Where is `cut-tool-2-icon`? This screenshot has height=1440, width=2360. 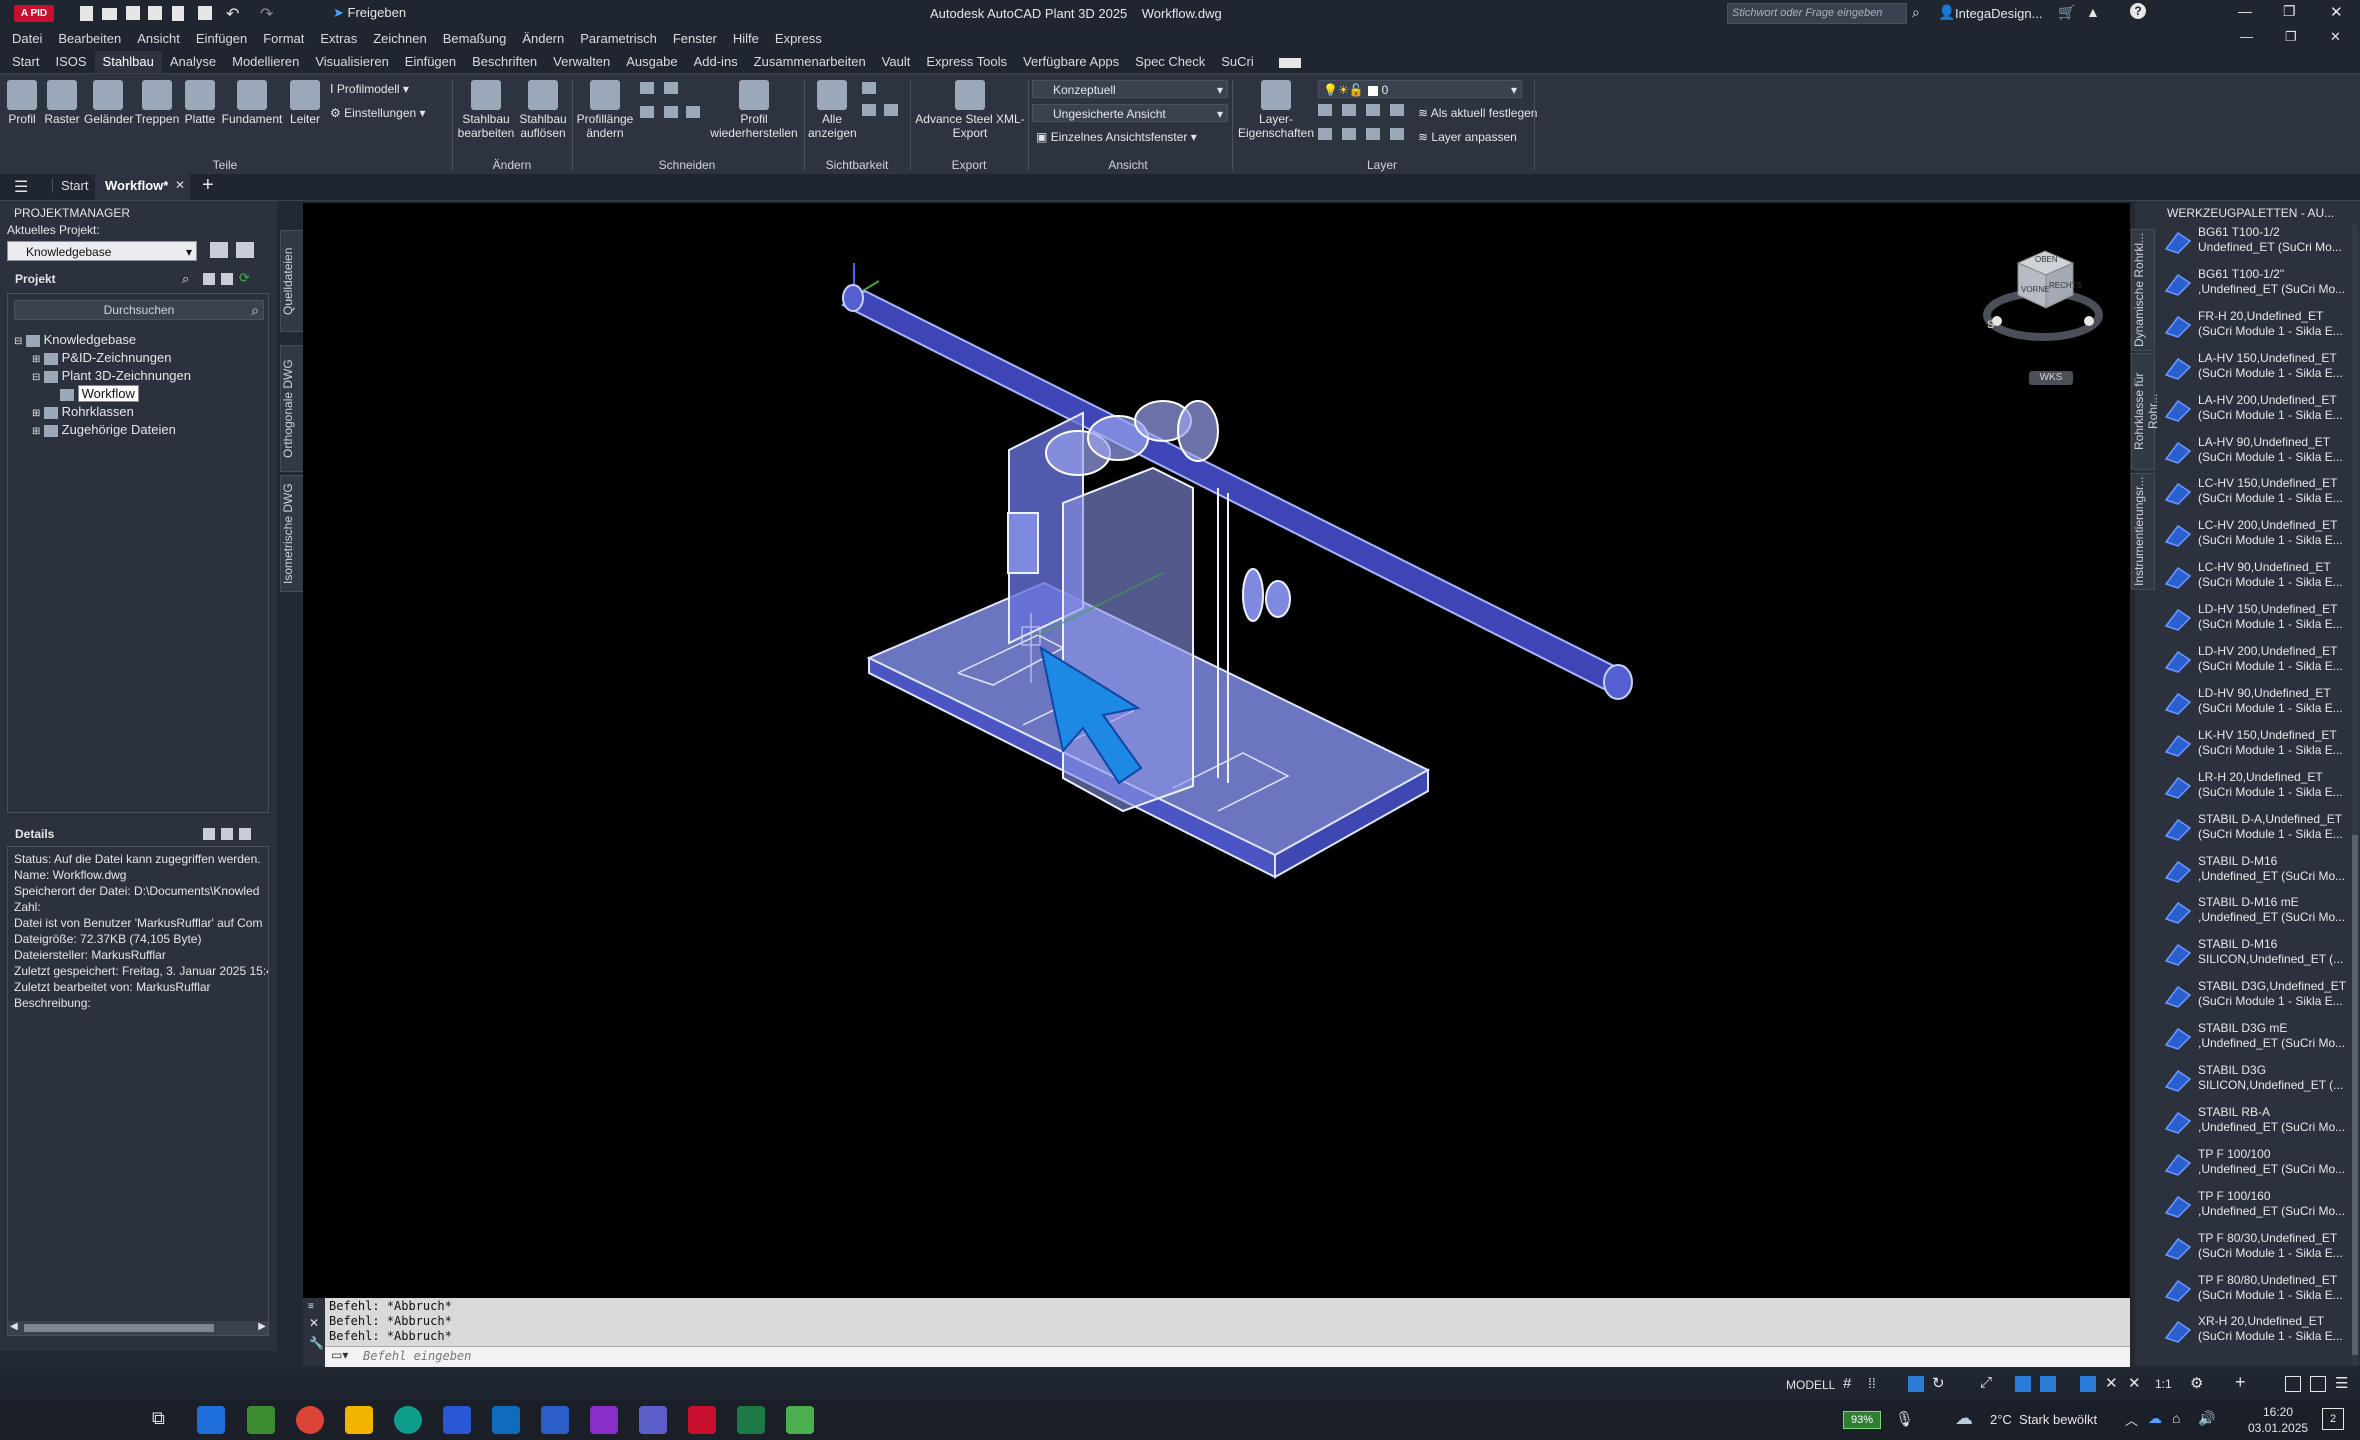 cut-tool-2-icon is located at coordinates (671, 88).